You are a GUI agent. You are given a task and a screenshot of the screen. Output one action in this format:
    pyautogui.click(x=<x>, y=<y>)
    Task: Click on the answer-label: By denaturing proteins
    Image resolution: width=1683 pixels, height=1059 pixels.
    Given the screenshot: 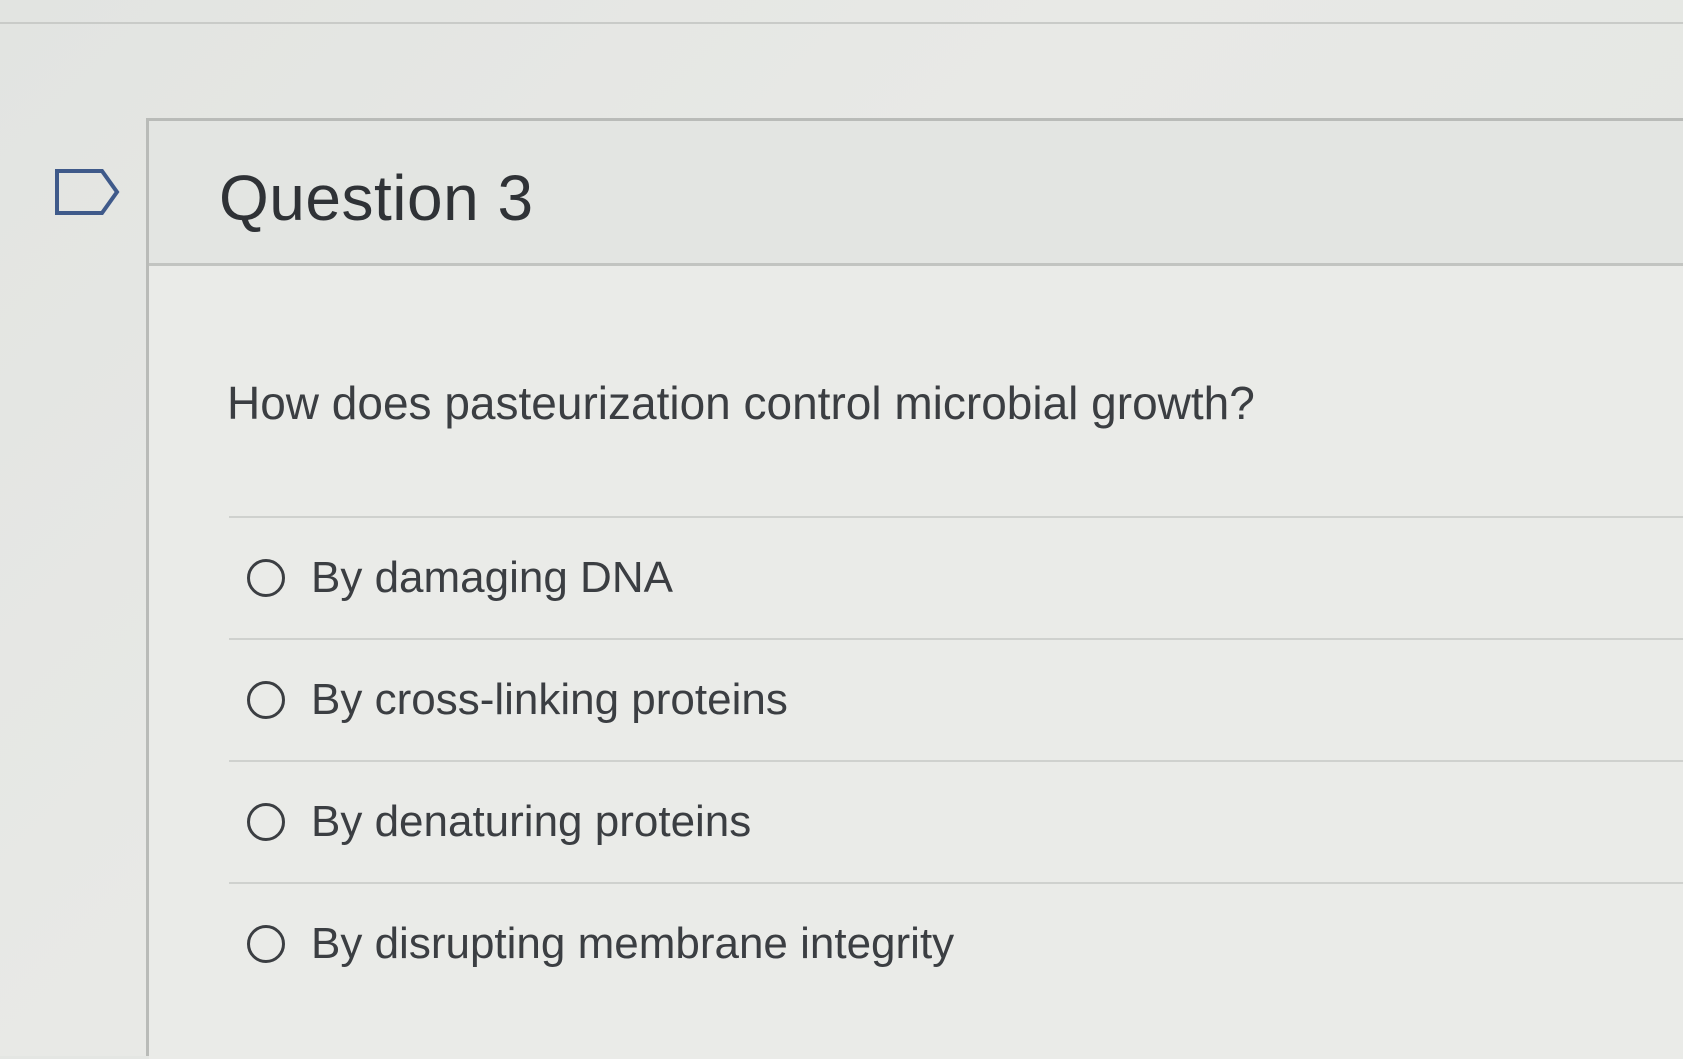 What is the action you would take?
    pyautogui.click(x=531, y=821)
    